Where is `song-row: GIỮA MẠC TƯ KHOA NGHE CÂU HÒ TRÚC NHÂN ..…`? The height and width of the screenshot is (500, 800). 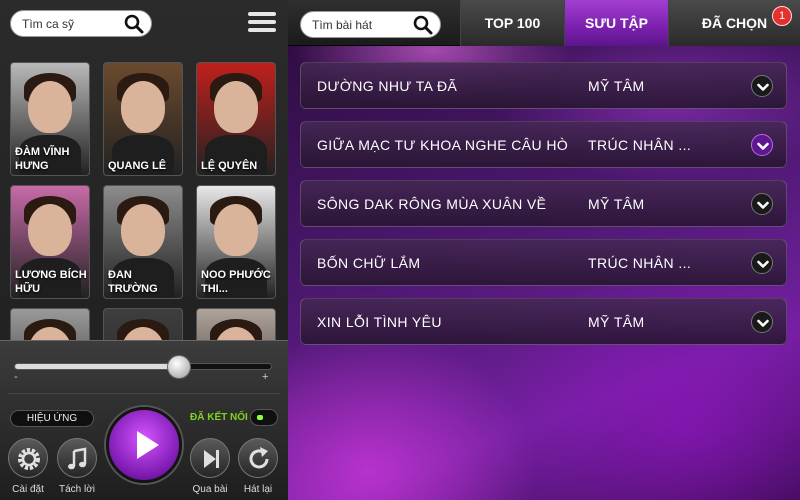 song-row: GIỮA MẠC TƯ KHOA NGHE CÂU HÒ TRÚC NHÂN ..… is located at coordinates (543, 144).